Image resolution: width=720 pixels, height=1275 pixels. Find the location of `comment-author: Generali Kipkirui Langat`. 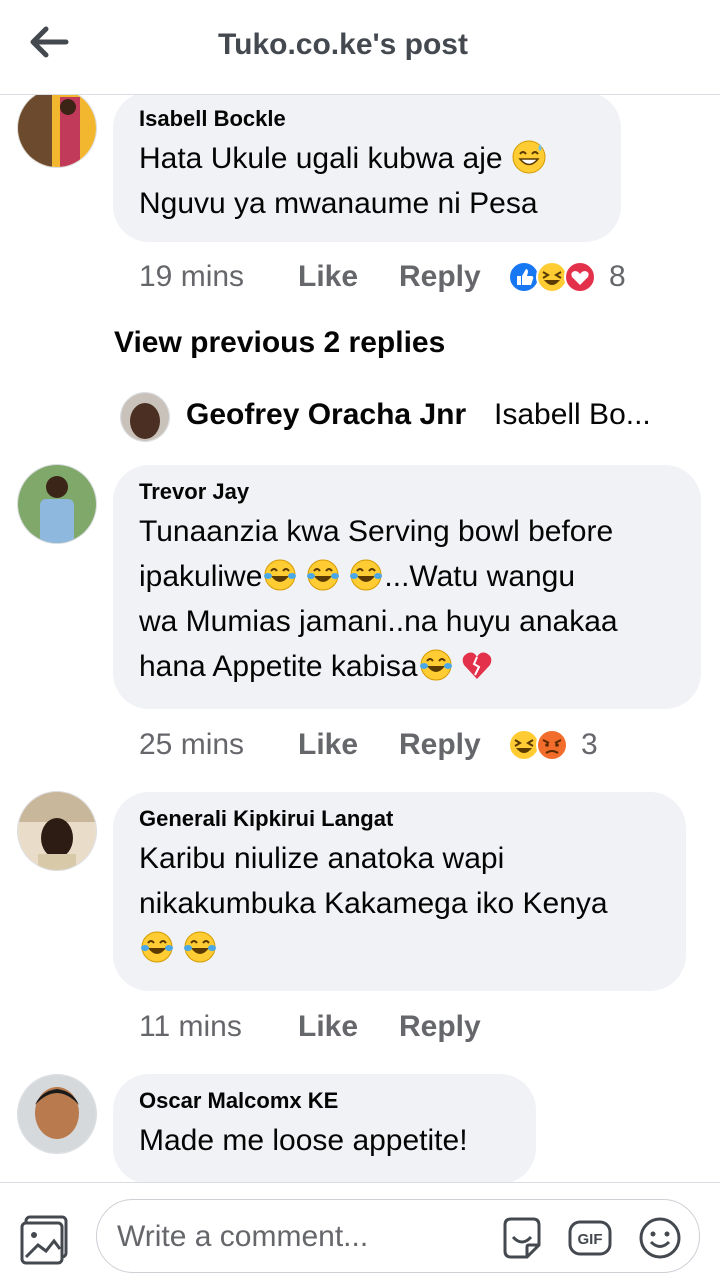

comment-author: Generali Kipkirui Langat is located at coordinates (399, 819).